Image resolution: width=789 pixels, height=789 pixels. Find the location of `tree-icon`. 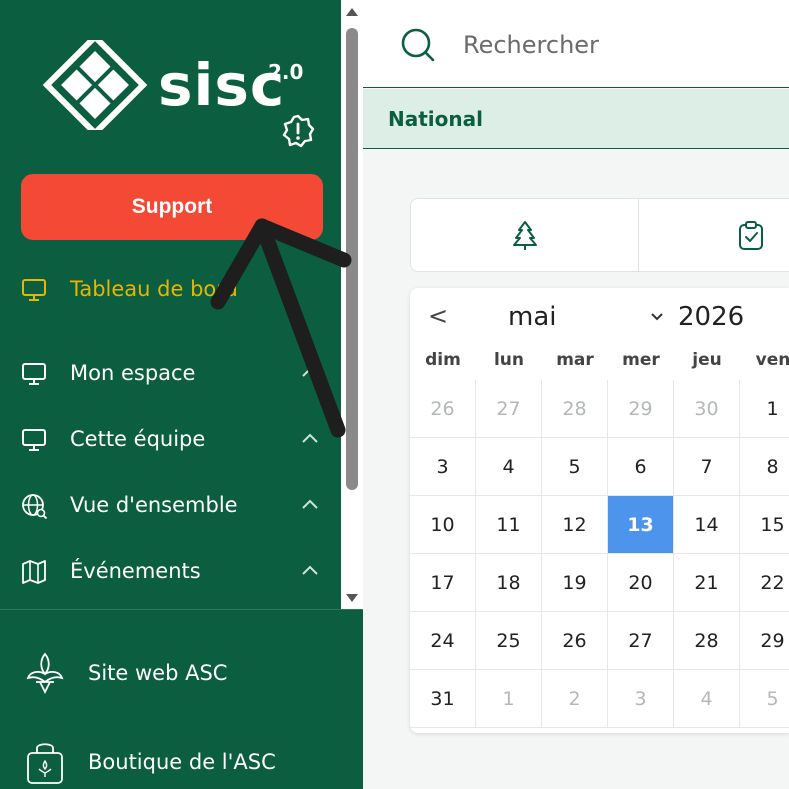

tree-icon is located at coordinates (525, 235).